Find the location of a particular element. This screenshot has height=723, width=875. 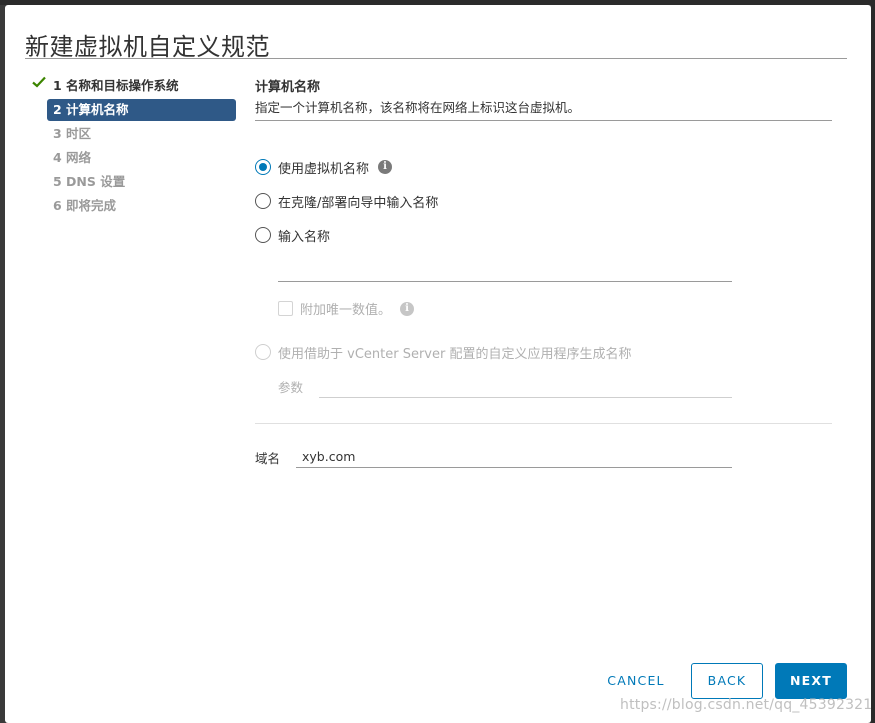

cancel-button: CANCEL is located at coordinates (636, 681).